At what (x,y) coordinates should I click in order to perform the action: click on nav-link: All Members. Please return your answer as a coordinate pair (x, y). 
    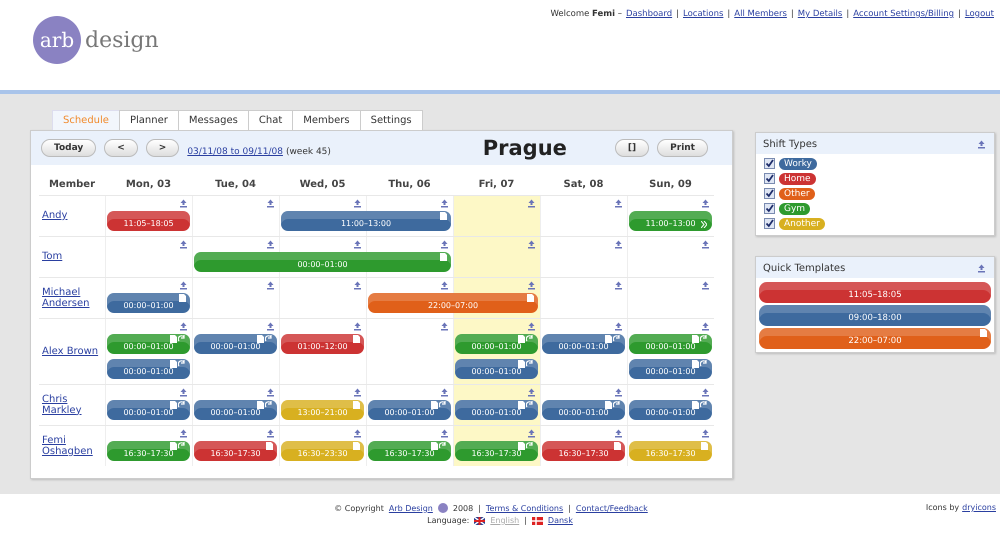
    Looking at the image, I should click on (760, 49).